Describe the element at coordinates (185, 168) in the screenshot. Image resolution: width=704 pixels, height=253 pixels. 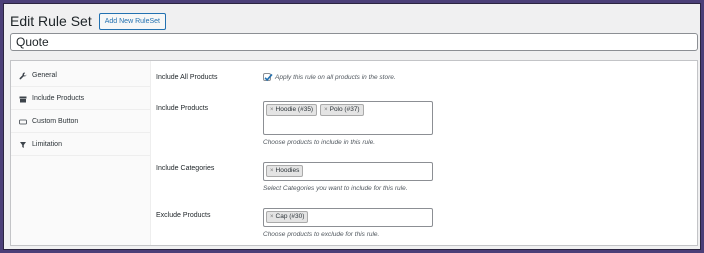
I see `include-categories-label: Include Categories` at that location.